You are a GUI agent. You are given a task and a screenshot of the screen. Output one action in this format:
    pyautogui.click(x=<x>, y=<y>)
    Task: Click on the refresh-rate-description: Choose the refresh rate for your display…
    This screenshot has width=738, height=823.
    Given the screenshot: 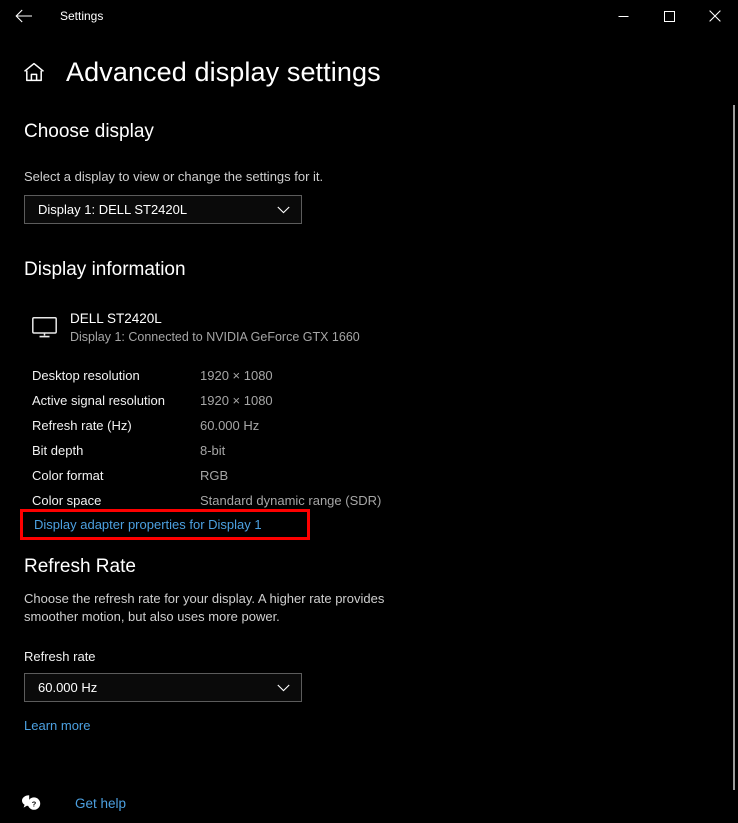 What is the action you would take?
    pyautogui.click(x=204, y=607)
    